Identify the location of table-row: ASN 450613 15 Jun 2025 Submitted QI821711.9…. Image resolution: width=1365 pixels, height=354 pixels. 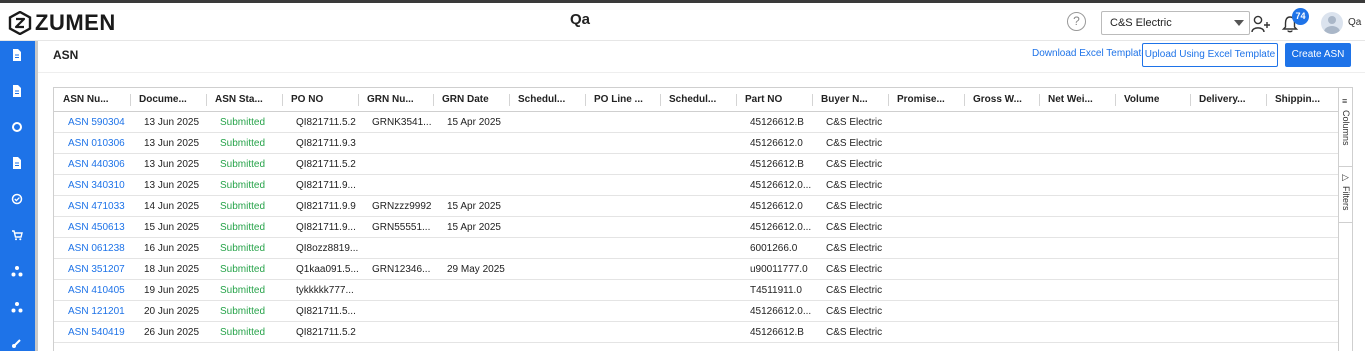
(696, 227).